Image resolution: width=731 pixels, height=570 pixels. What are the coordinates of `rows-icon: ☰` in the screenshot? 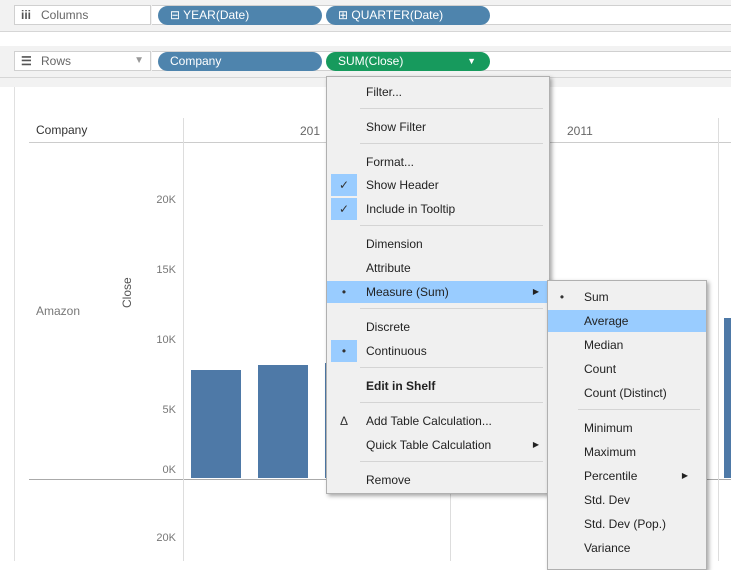 It's located at (26, 61).